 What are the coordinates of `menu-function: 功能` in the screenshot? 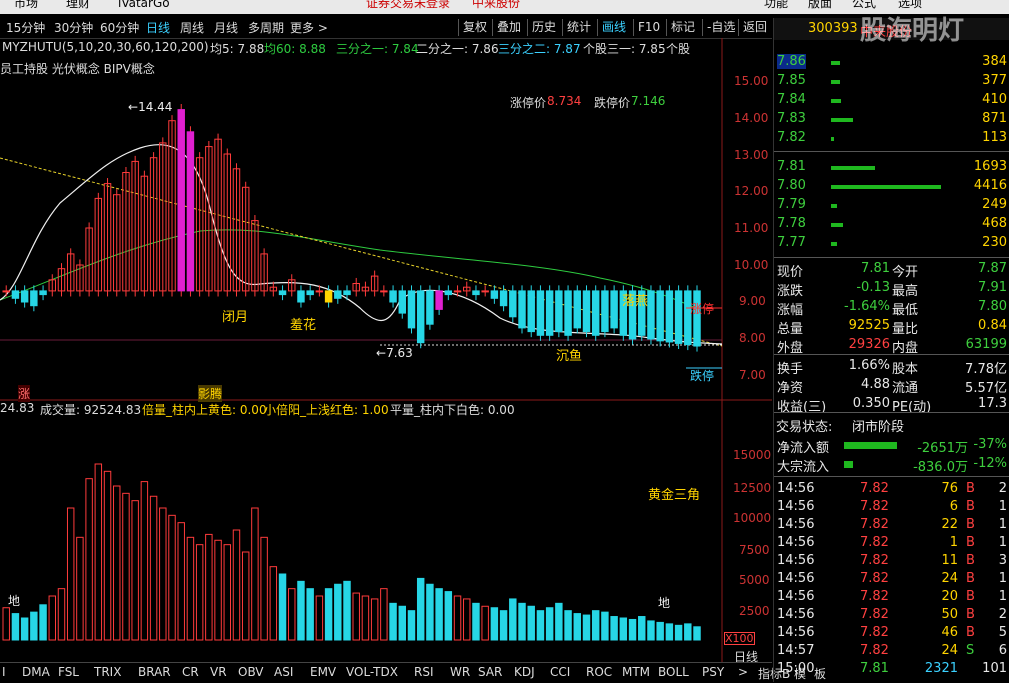 It's located at (776, 4).